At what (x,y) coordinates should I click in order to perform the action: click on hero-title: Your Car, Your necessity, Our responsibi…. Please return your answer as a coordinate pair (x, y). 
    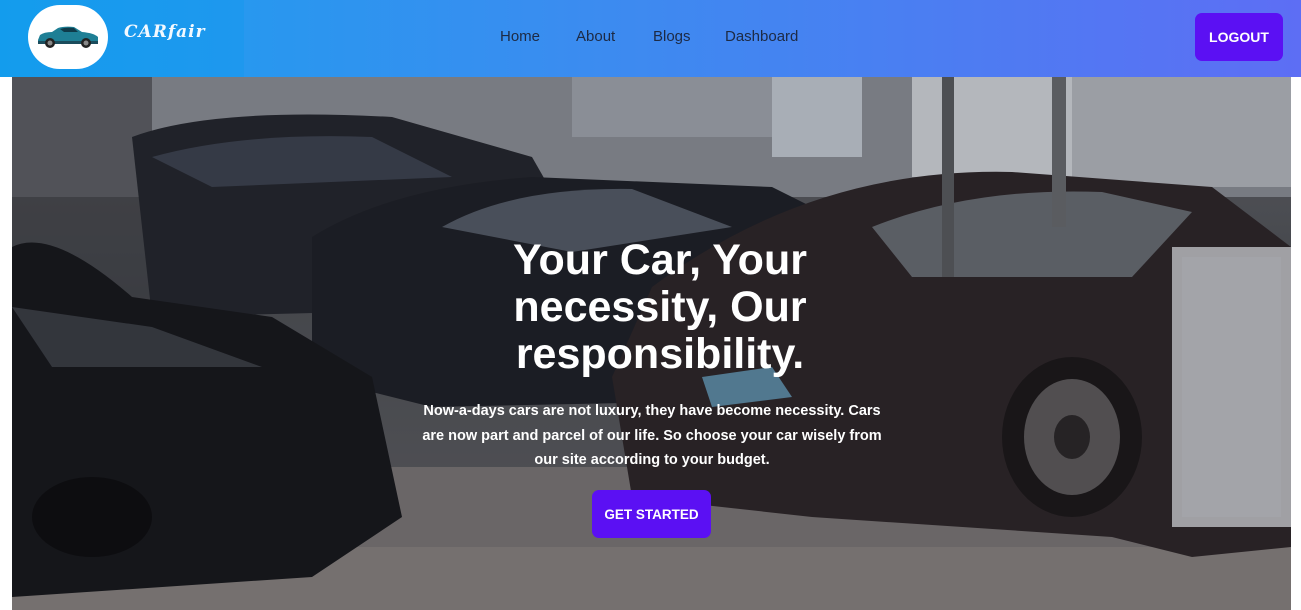
    Looking at the image, I should click on (660, 307).